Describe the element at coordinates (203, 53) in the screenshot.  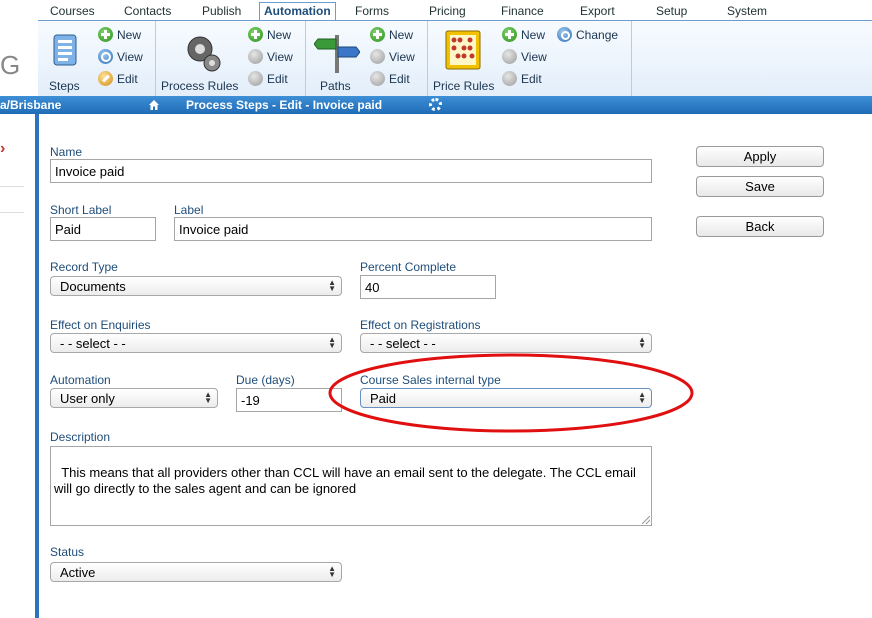
I see `gears-icon` at that location.